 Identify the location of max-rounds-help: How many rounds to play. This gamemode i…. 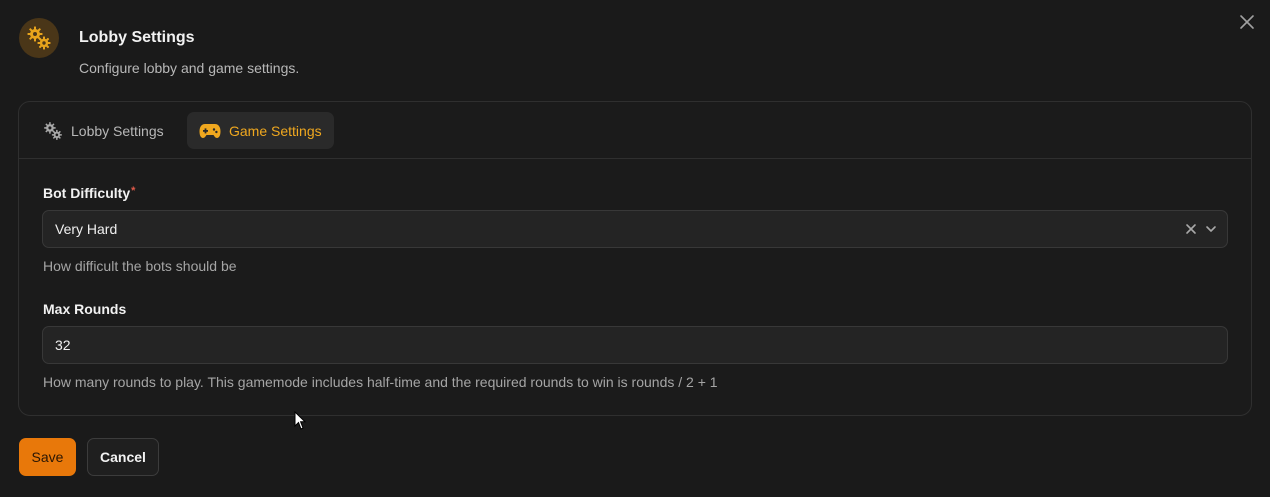
(380, 382).